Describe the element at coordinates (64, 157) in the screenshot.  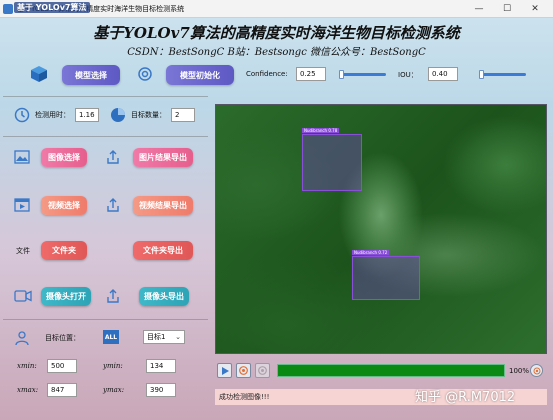
I see `image-select-button: 图像选择` at that location.